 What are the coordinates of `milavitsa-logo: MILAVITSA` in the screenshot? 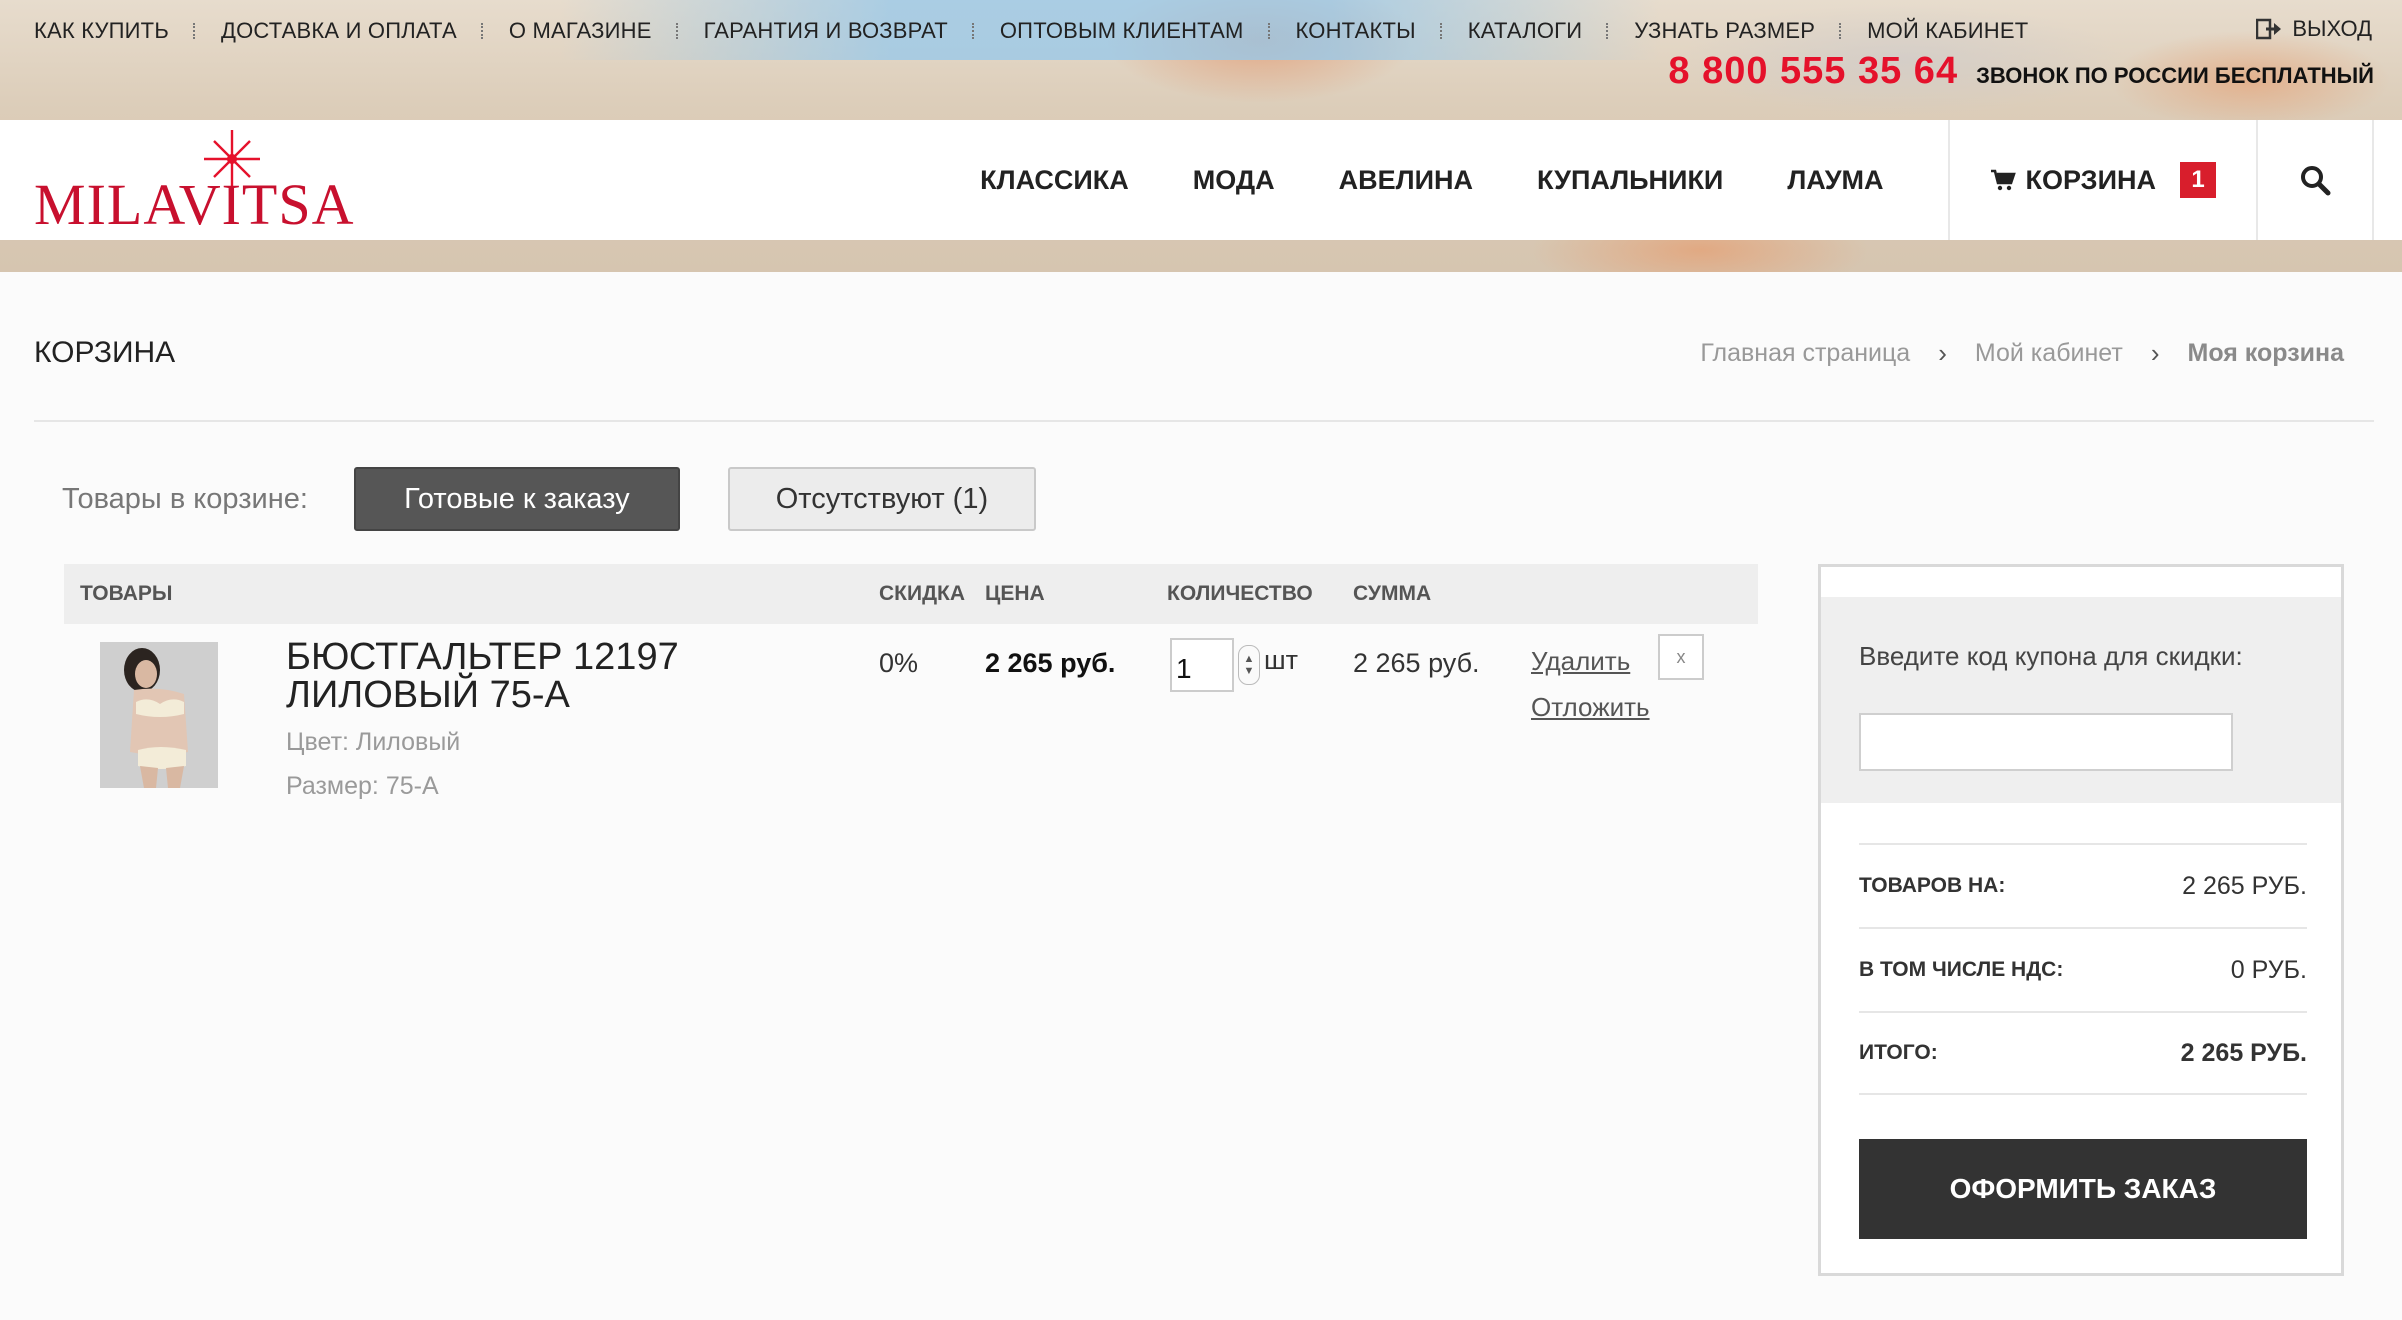 It's located at (199, 182).